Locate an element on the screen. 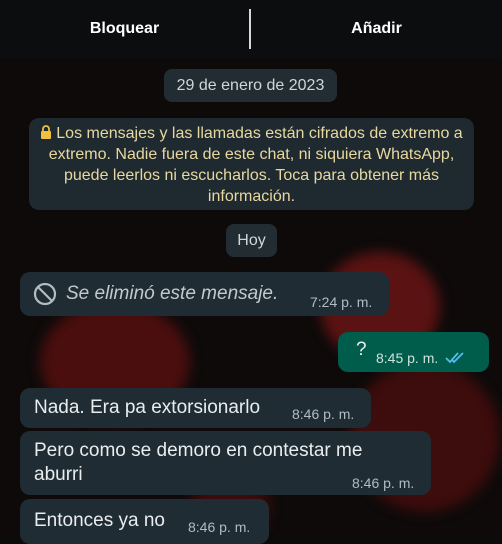 The width and height of the screenshot is (502, 544). message-bubble-incoming: Entonces ya no 8:46 p. m. is located at coordinates (144, 521).